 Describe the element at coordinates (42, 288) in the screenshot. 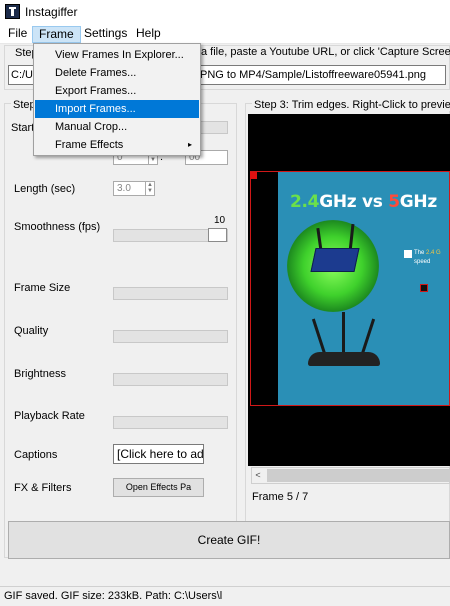

I see `frame-size-label: Frame Size` at that location.